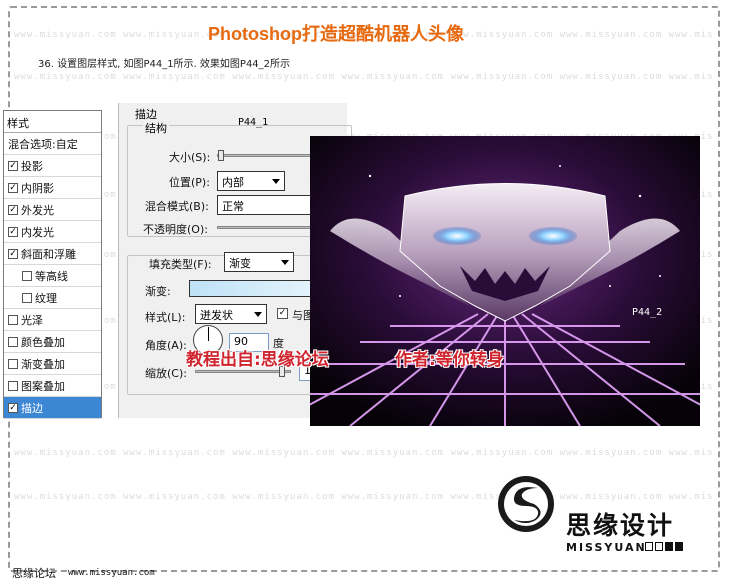  I want to click on position-value: 内部, so click(233, 182).